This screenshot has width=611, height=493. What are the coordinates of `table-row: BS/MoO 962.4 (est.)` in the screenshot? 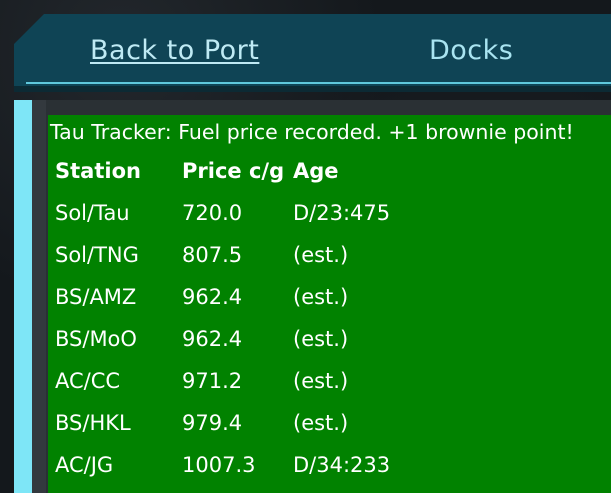 It's located at (329, 346).